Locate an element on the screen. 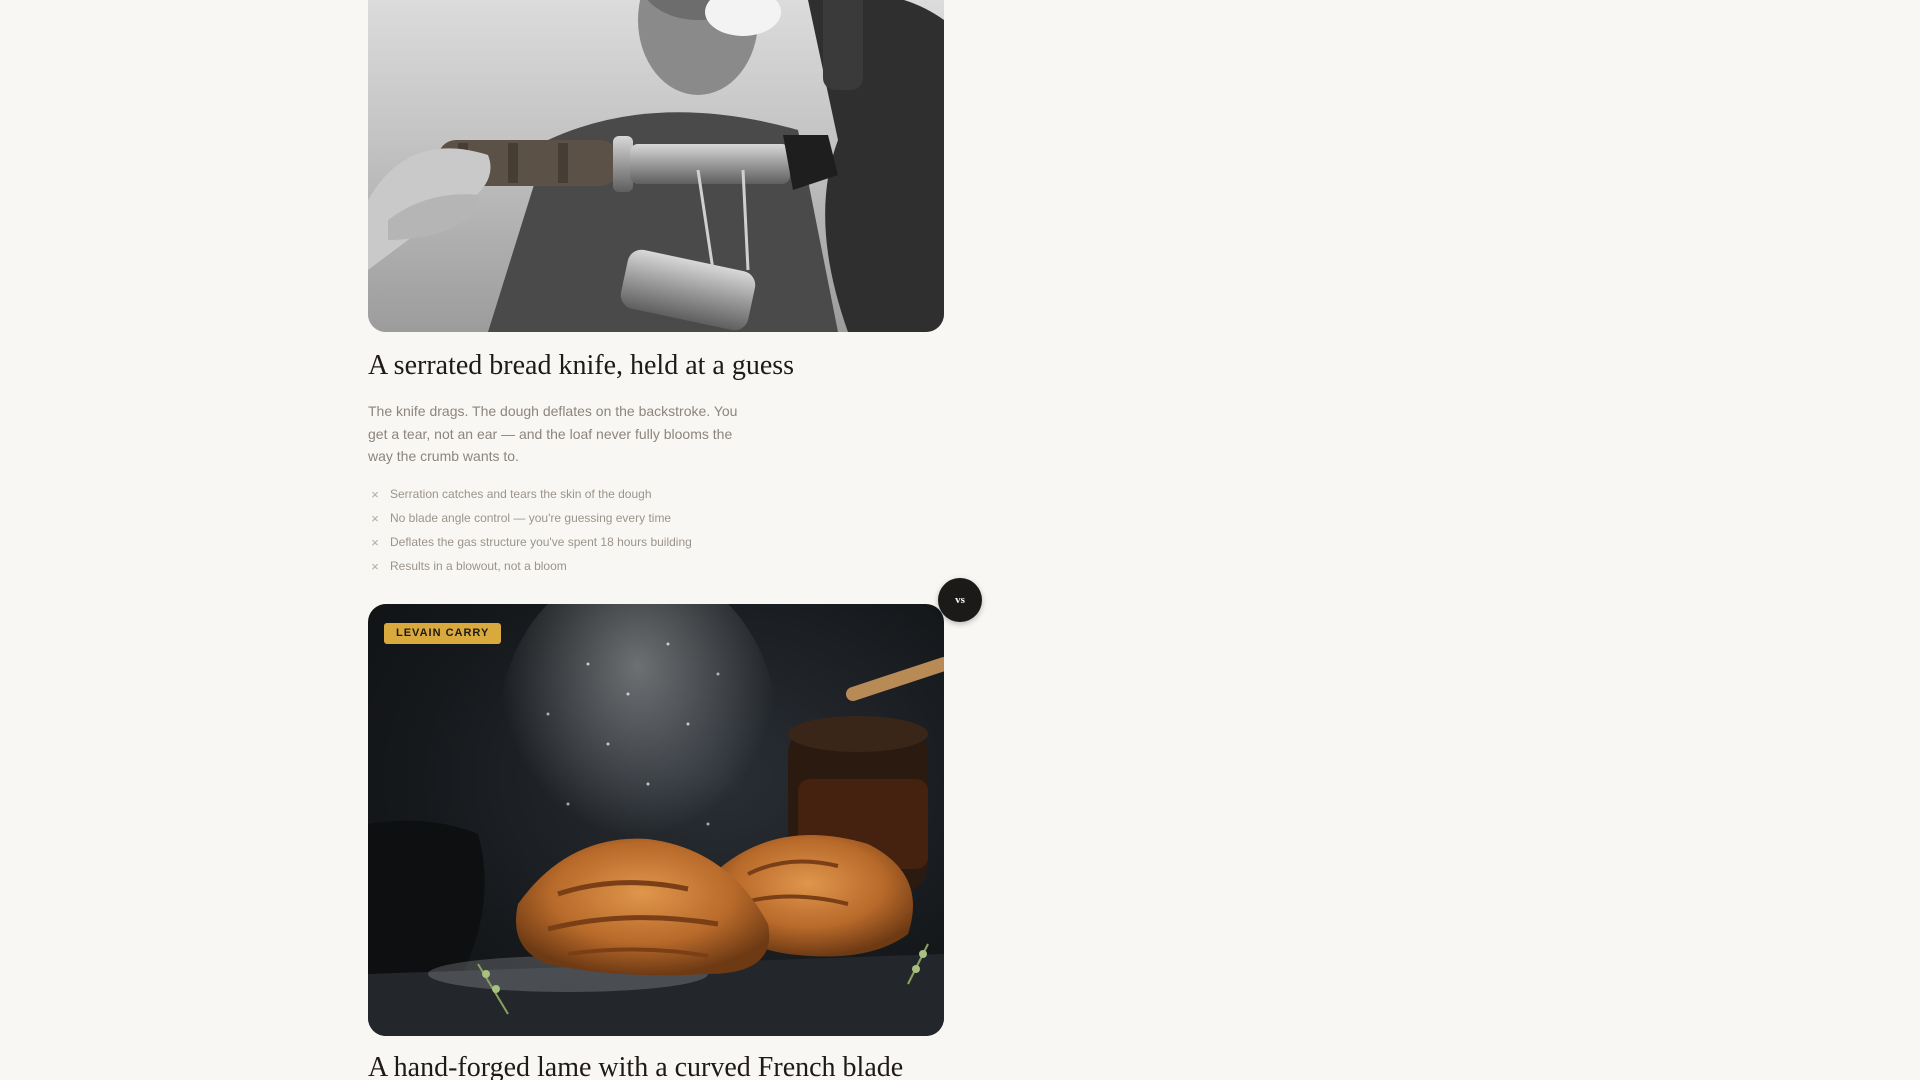 This screenshot has height=1080, width=1920. cons-item-text: Results in a blowout, not a bloom is located at coordinates (478, 566).